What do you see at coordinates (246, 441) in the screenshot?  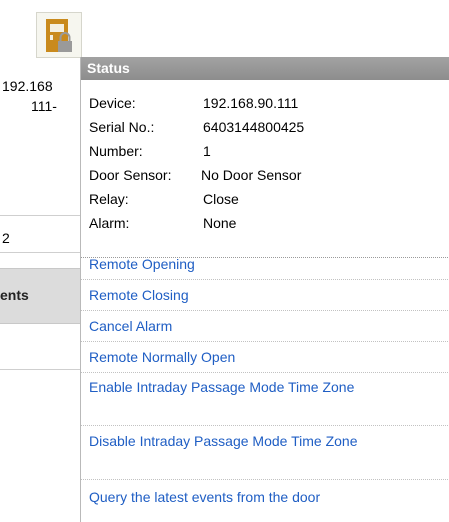 I see `disable-passage-mode-link: Disable Intraday Passage Mode Time Zone` at bounding box center [246, 441].